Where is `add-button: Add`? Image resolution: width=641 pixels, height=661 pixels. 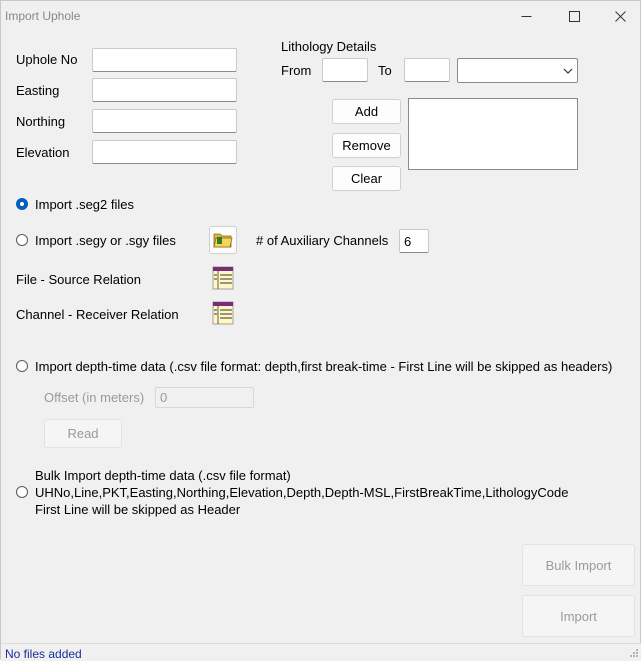 add-button: Add is located at coordinates (366, 111).